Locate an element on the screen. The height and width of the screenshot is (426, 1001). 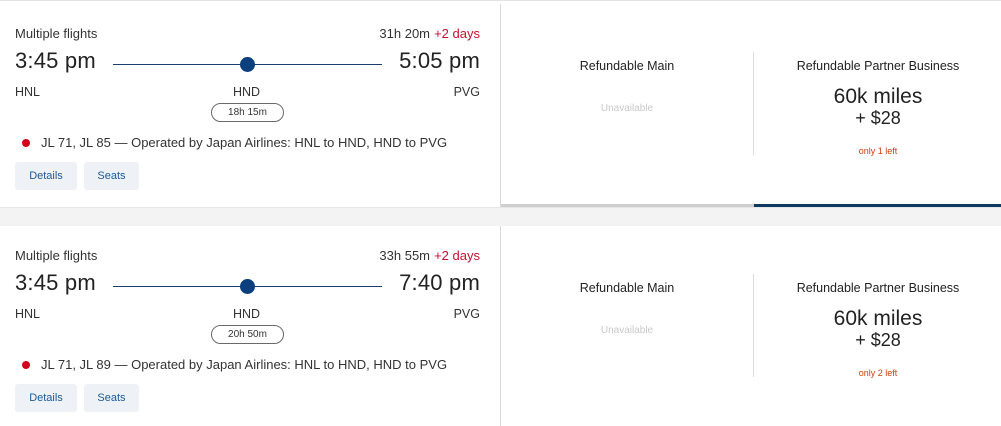
arrival-time: 5:05 pm is located at coordinates (439, 60).